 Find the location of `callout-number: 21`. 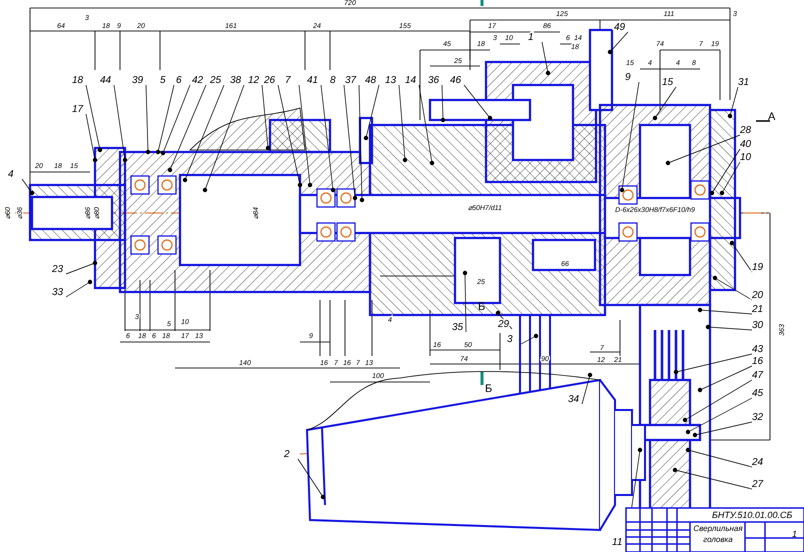

callout-number: 21 is located at coordinates (758, 309).